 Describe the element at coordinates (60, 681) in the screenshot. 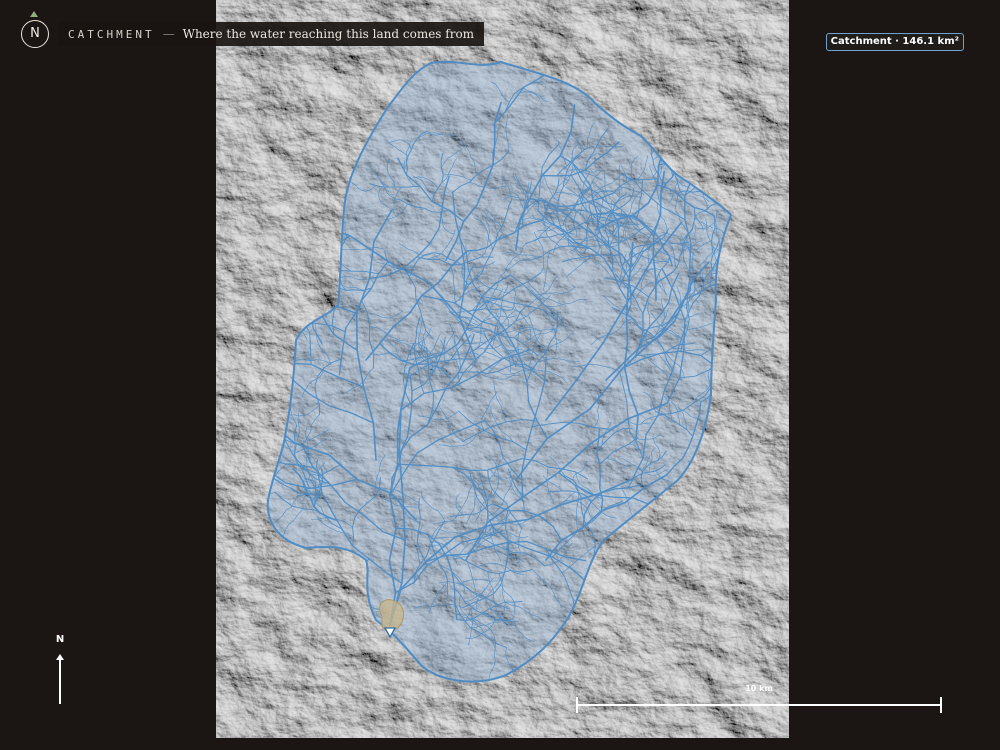

I see `north-arrow-shaft` at that location.